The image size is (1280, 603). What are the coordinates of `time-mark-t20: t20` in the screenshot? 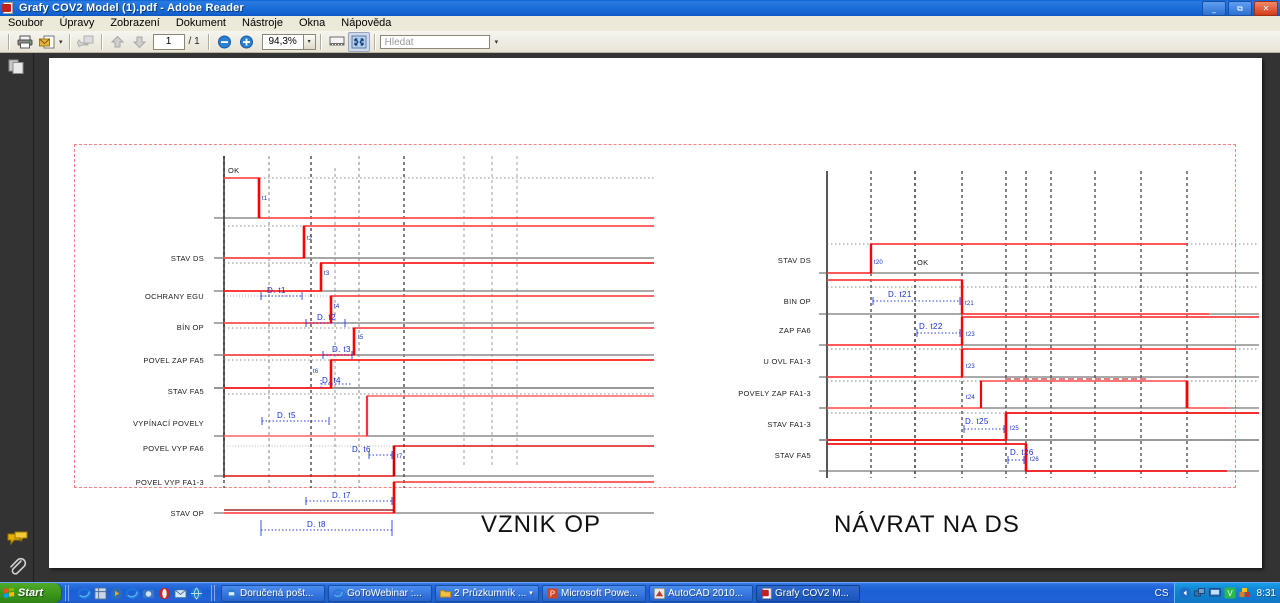 It's located at (878, 263).